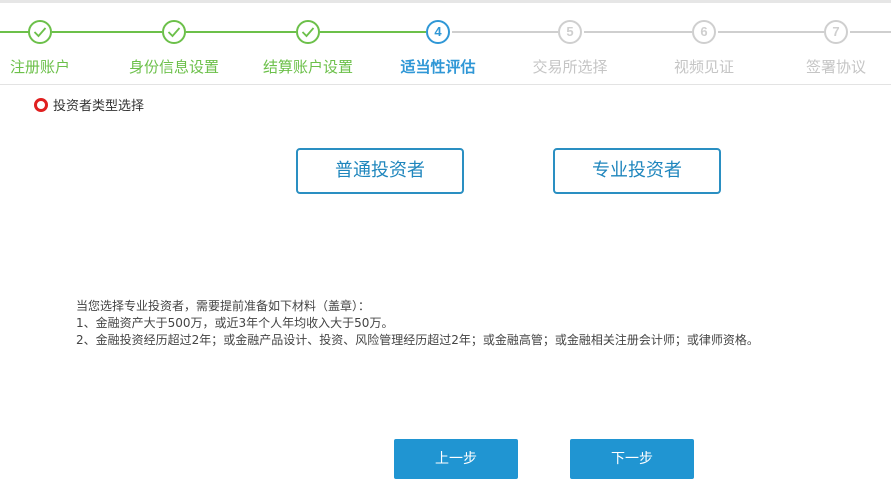 The width and height of the screenshot is (891, 486). Describe the element at coordinates (173, 67) in the screenshot. I see `step-2-label: 身份信息设置` at that location.